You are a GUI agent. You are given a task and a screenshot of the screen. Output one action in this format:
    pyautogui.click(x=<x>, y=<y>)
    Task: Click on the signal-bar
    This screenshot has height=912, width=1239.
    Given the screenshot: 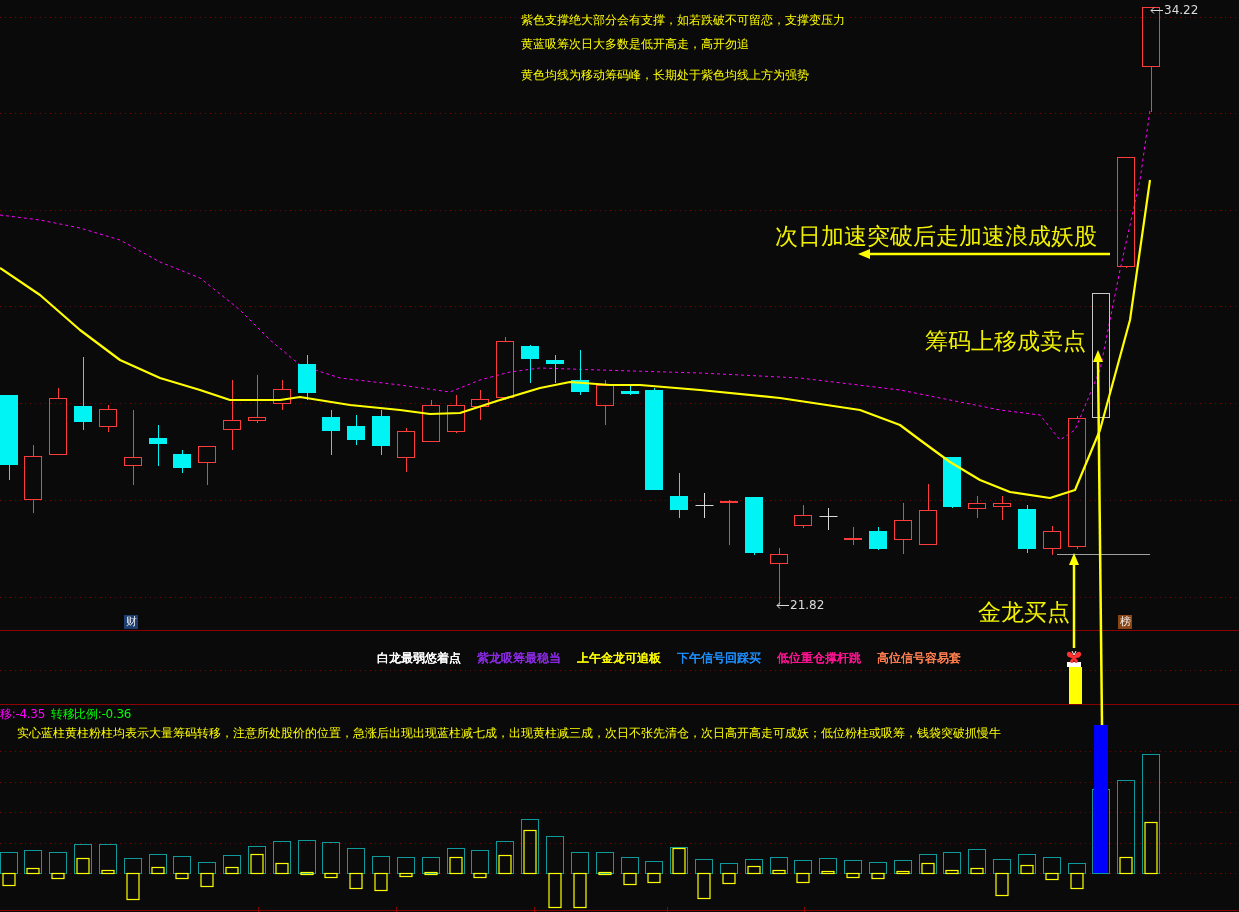 What is the action you would take?
    pyautogui.click(x=1075, y=685)
    